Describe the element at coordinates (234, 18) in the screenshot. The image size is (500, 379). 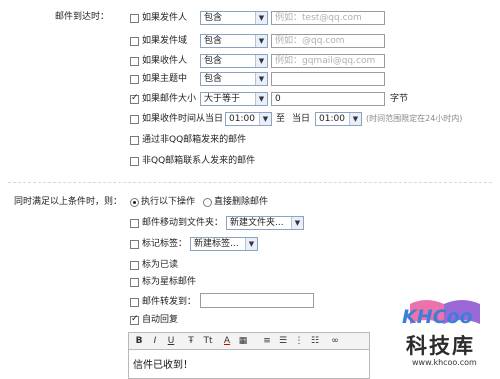
I see `sender-condition-select: 包含 ▼` at that location.